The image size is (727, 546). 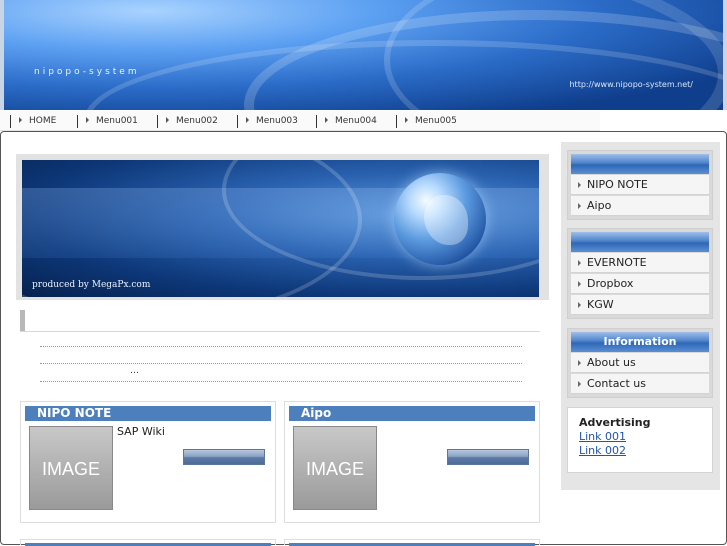 I want to click on sidebar-item-about-us: About us, so click(x=640, y=363).